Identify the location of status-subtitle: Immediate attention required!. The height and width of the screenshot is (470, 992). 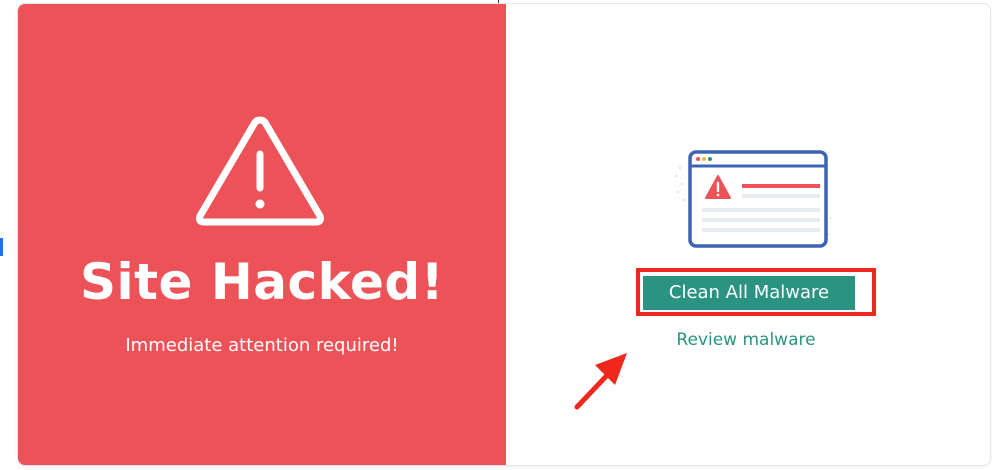
(262, 345).